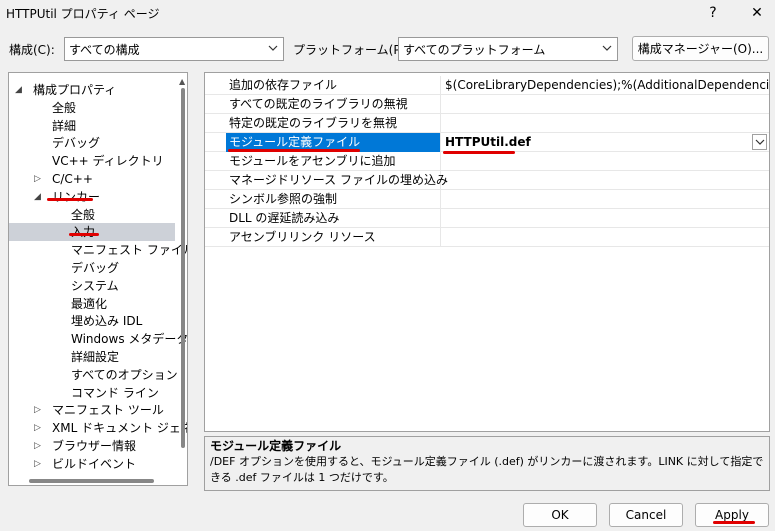 The height and width of the screenshot is (531, 775). What do you see at coordinates (333, 123) in the screenshot?
I see `property-name: 特定の既定のライブラリを無視` at bounding box center [333, 123].